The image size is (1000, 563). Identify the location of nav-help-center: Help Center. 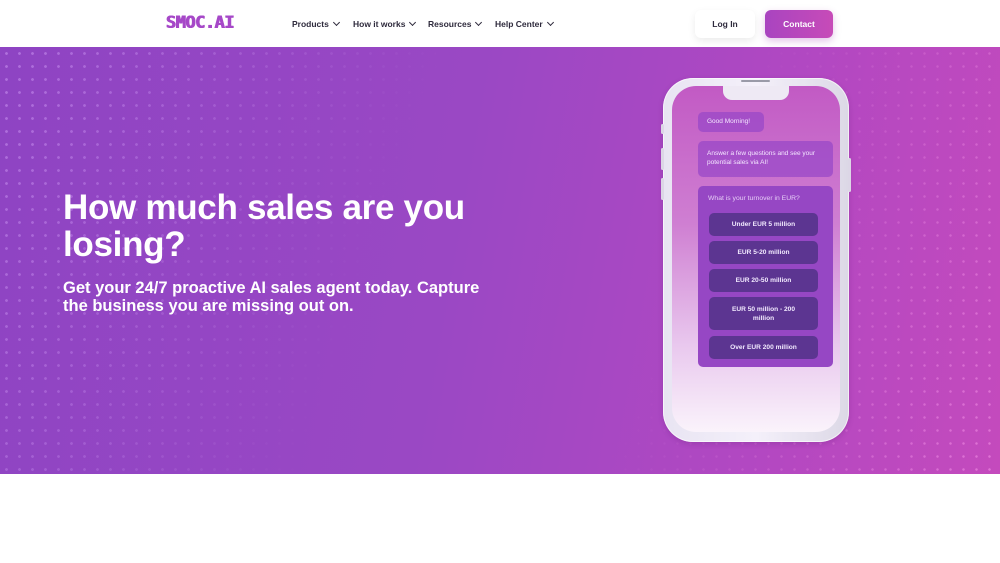
(524, 23).